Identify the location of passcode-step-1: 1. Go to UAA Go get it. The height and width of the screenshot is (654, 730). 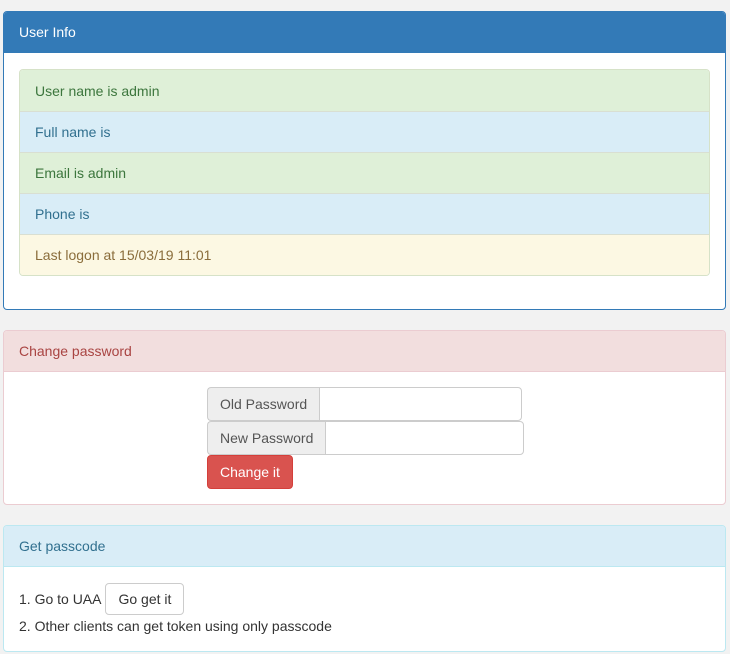
(102, 599).